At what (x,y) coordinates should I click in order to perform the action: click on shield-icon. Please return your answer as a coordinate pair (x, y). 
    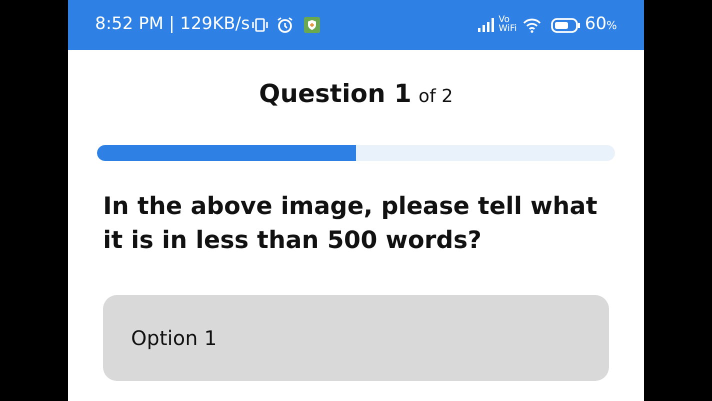
    Looking at the image, I should click on (312, 25).